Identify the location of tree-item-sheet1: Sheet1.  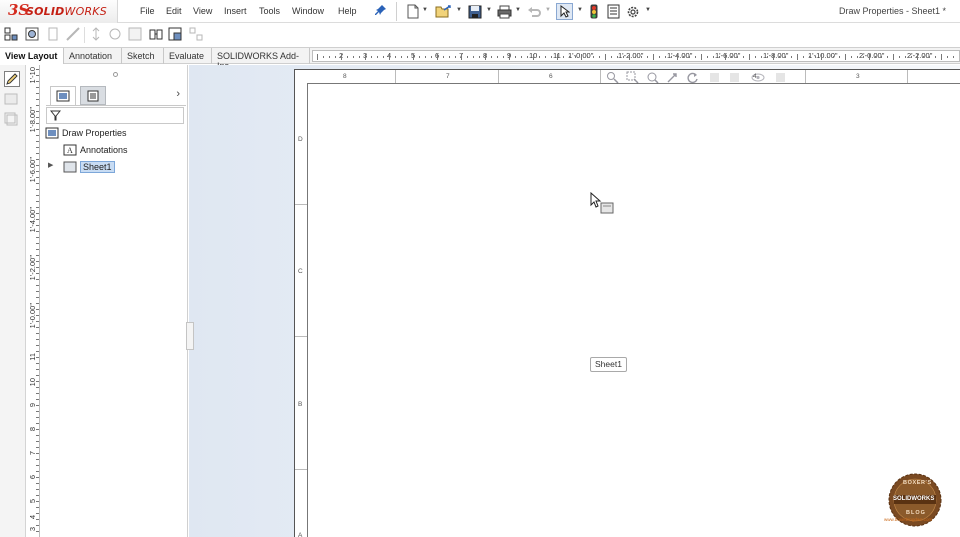
(89, 166).